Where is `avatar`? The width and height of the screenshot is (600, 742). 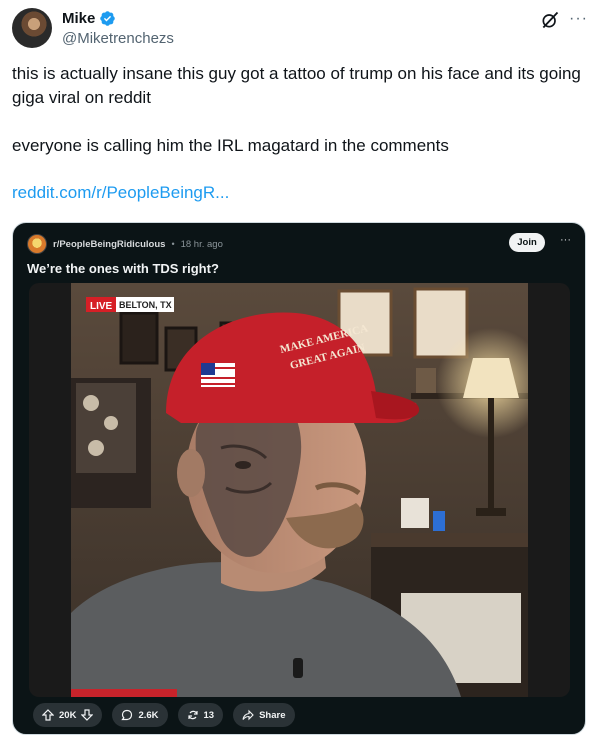 avatar is located at coordinates (32, 28).